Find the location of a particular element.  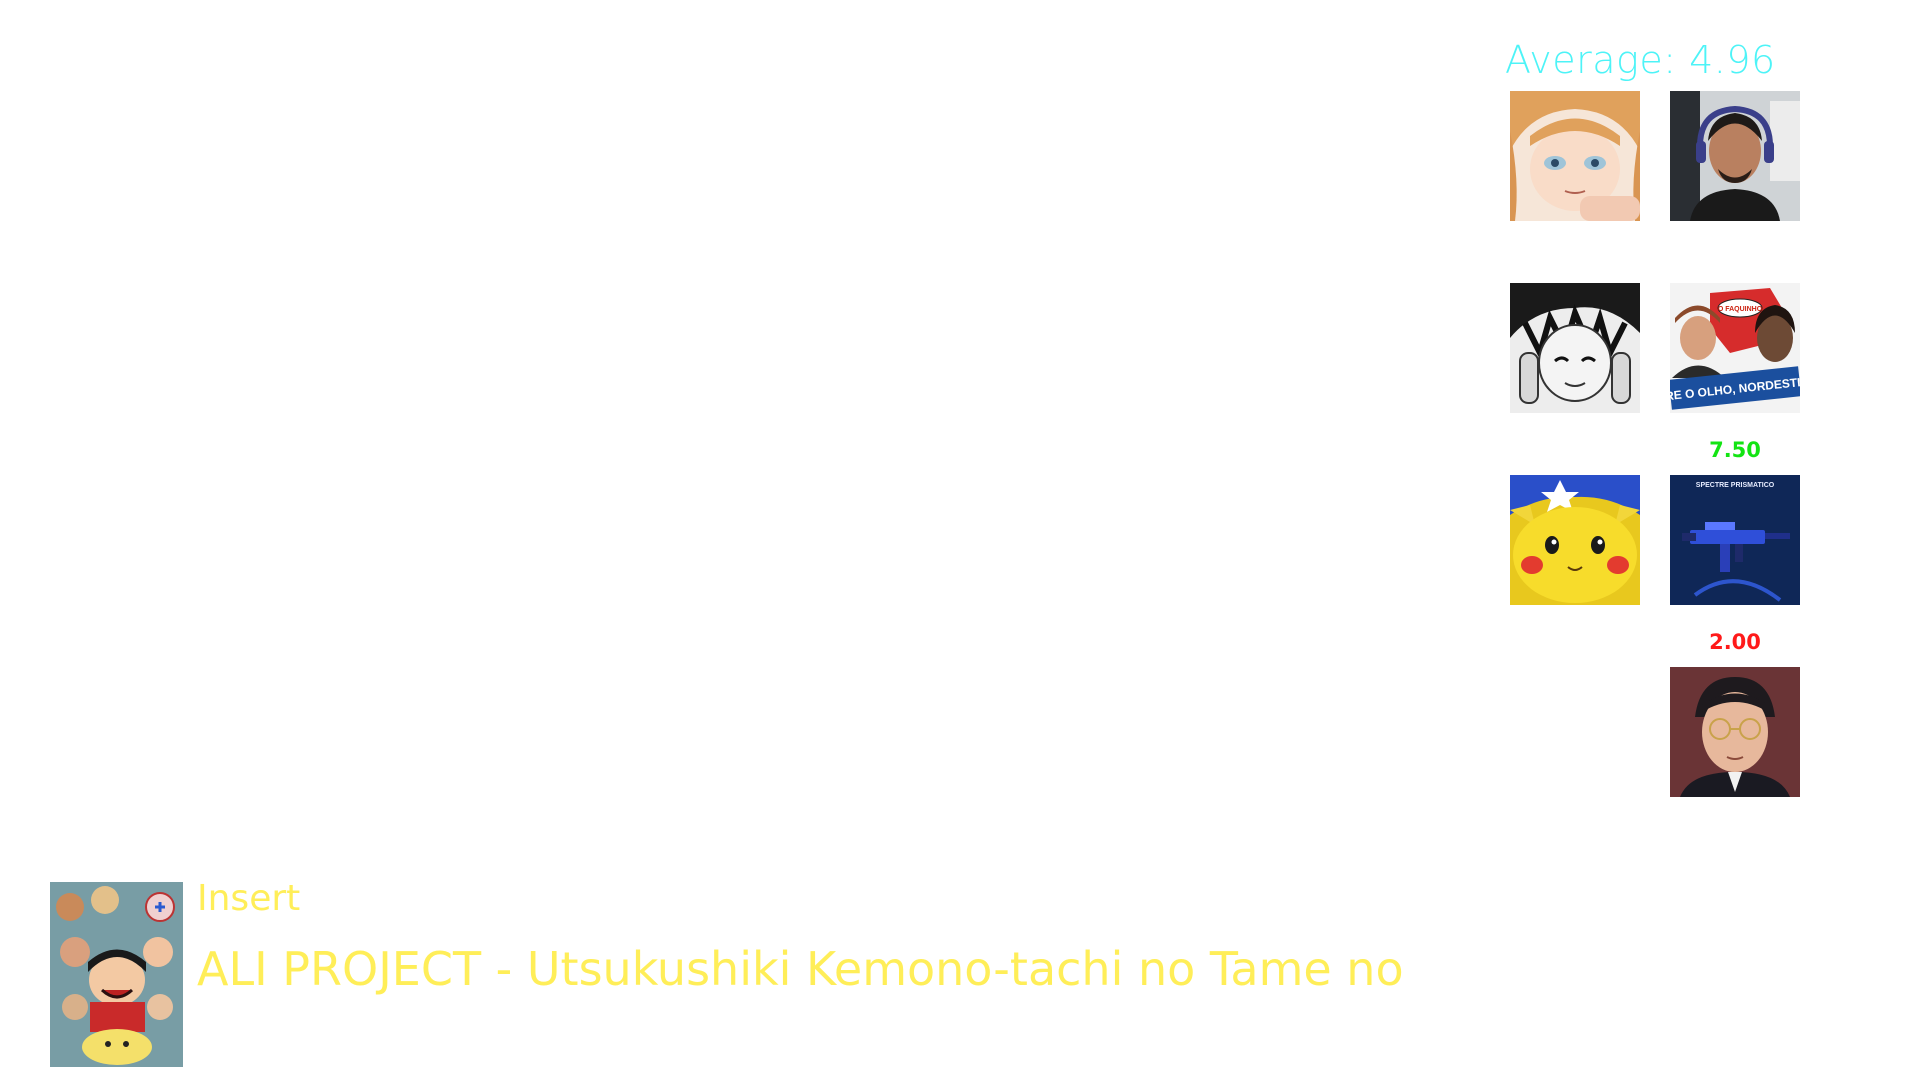

blue-smg-skin-avatar-icon: SPECTRE PRISMATICO is located at coordinates (1735, 540).